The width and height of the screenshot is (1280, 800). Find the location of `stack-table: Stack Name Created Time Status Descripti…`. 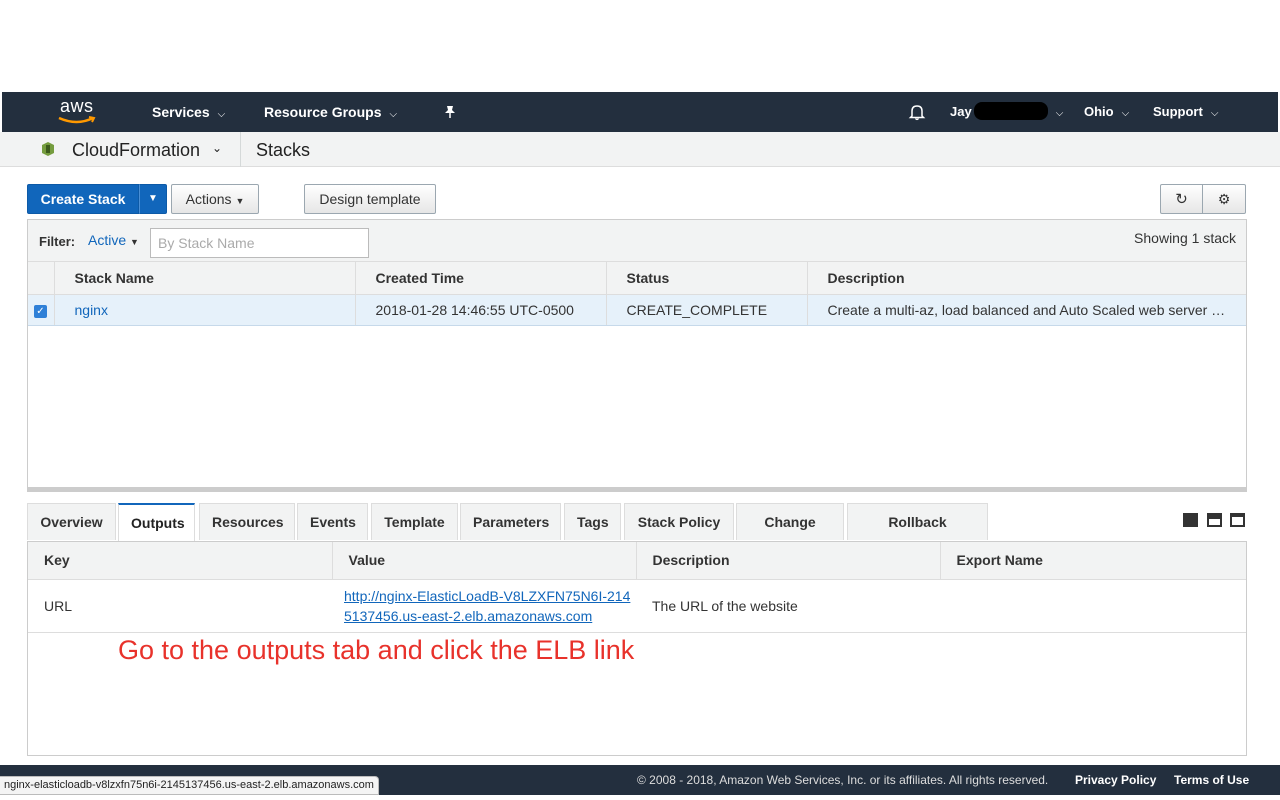

stack-table: Stack Name Created Time Status Descripti… is located at coordinates (637, 294).